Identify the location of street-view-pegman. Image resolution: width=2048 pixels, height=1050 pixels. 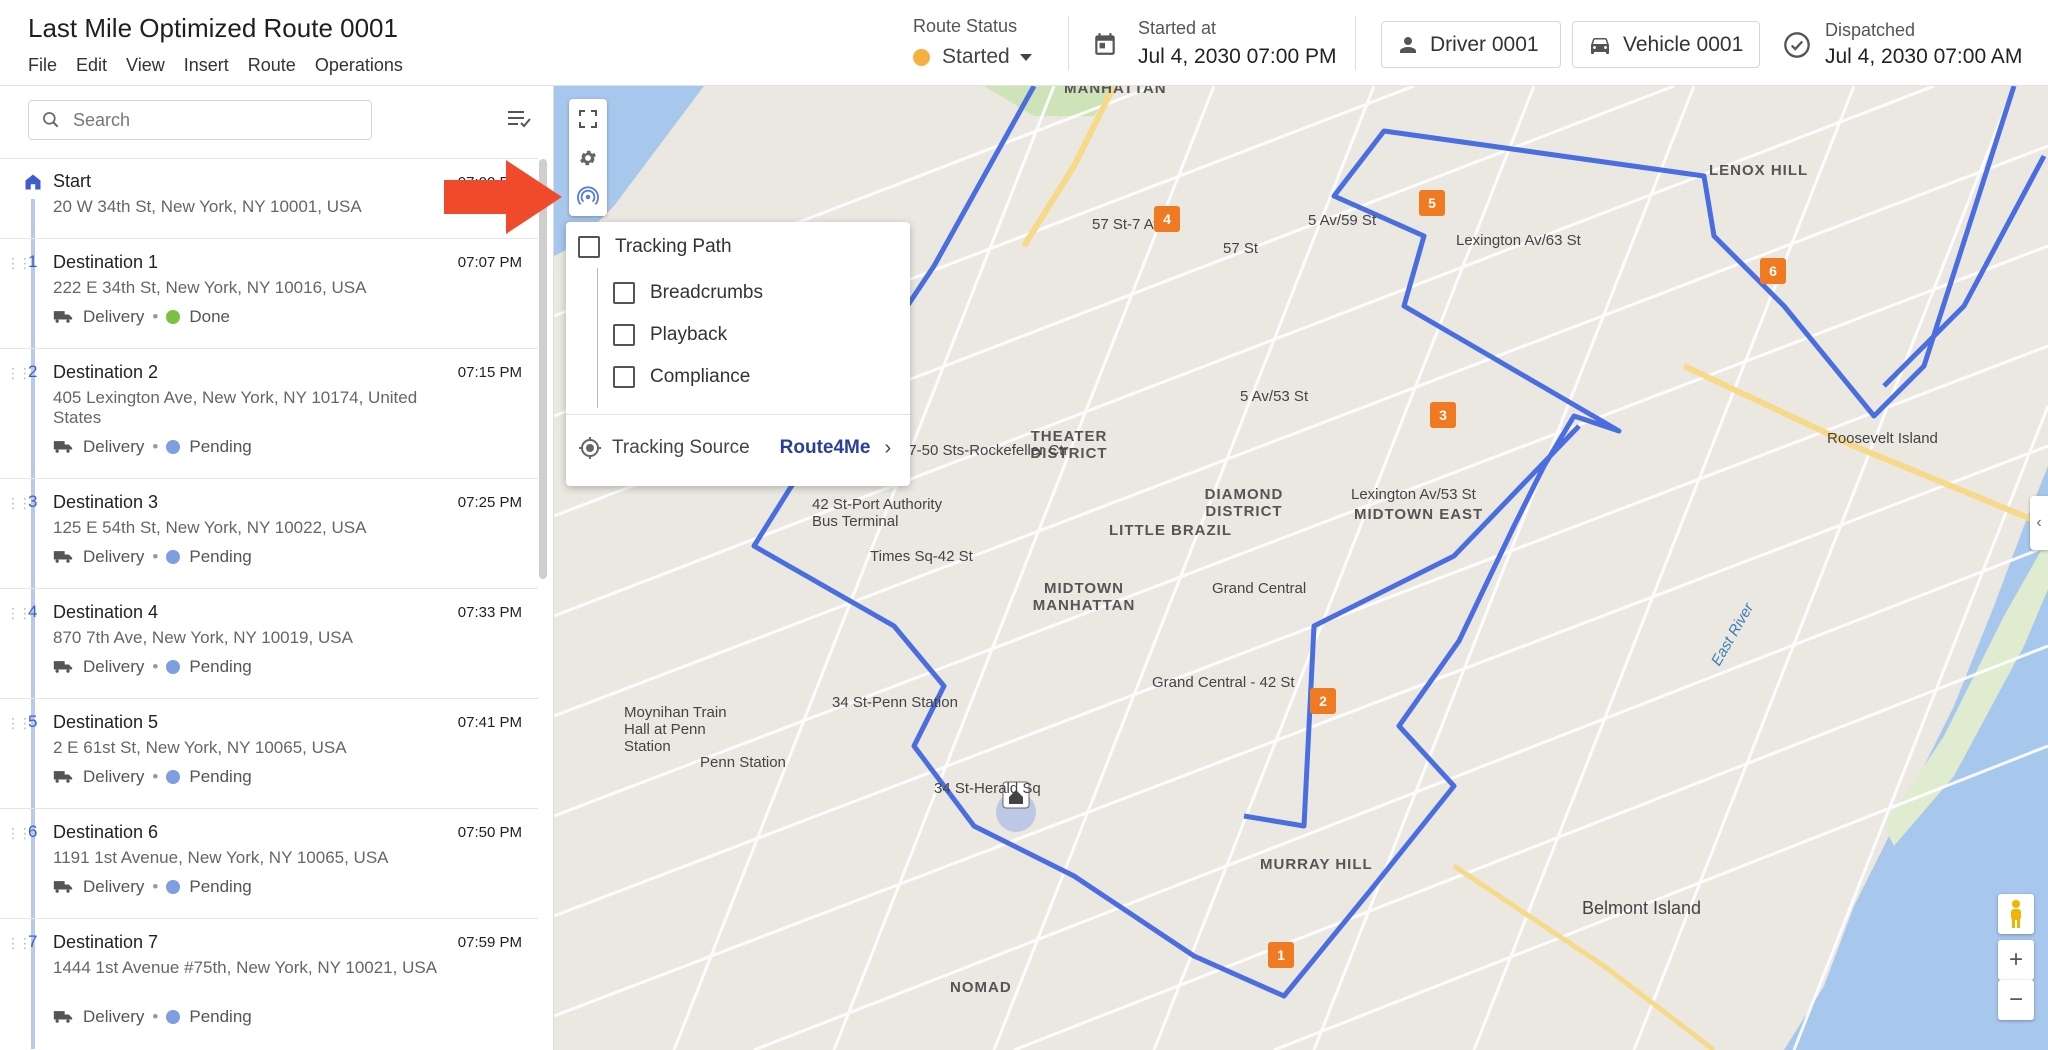
(2016, 914).